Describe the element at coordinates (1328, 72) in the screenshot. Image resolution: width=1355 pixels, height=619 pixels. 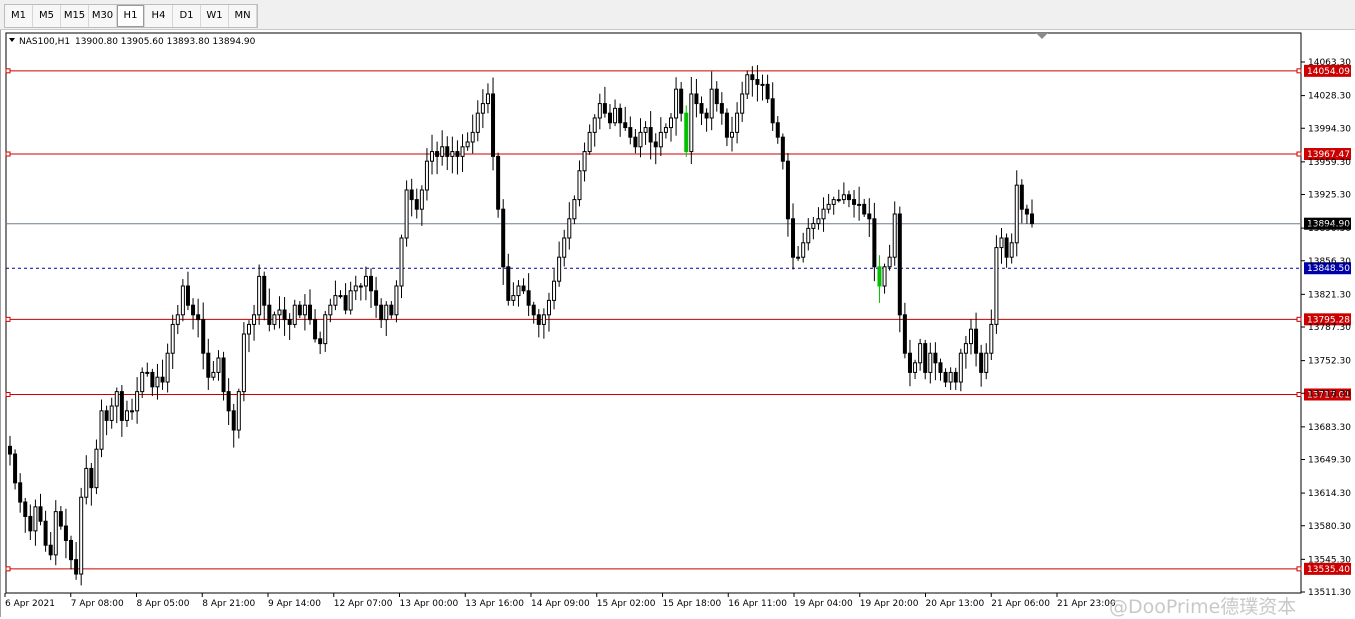
I see `level-price-tag-label: 14054.09` at that location.